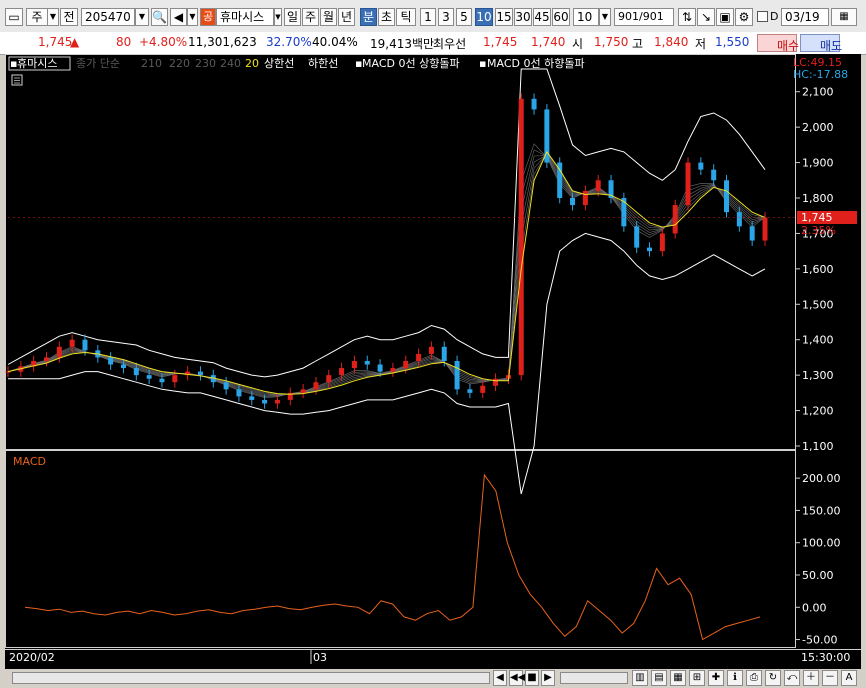  I want to click on chart-frame-icon: ▭, so click(14, 17).